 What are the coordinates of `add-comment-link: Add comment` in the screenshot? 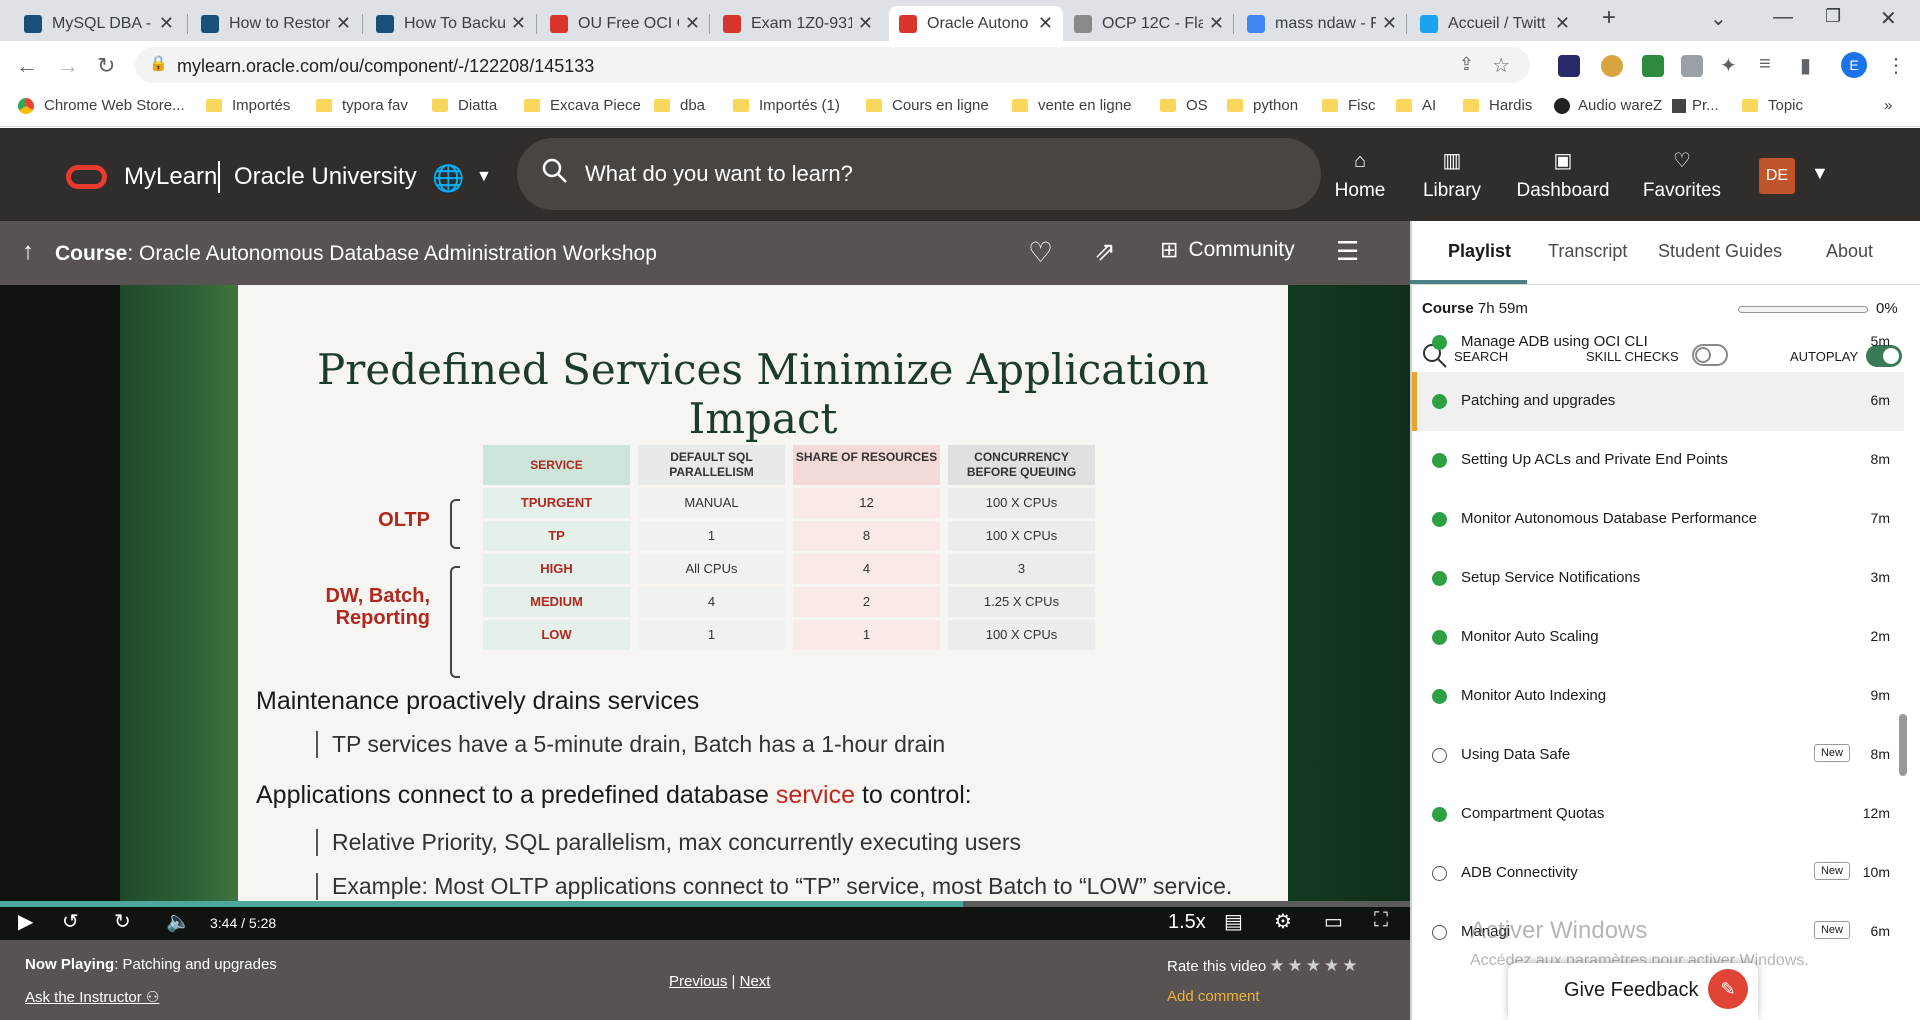 It's located at (1213, 996).